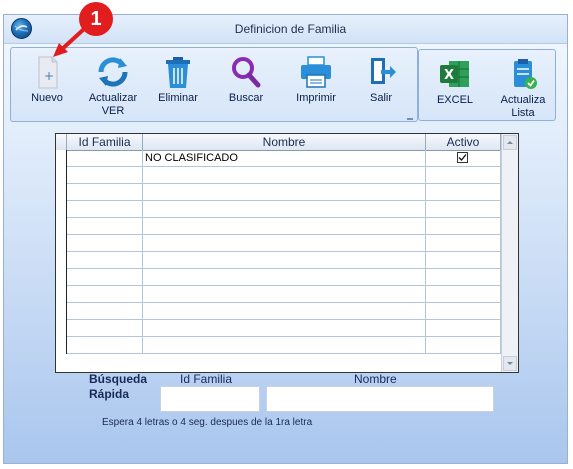 This screenshot has height=469, width=573. What do you see at coordinates (463, 142) in the screenshot?
I see `column-header-activo: Activo` at bounding box center [463, 142].